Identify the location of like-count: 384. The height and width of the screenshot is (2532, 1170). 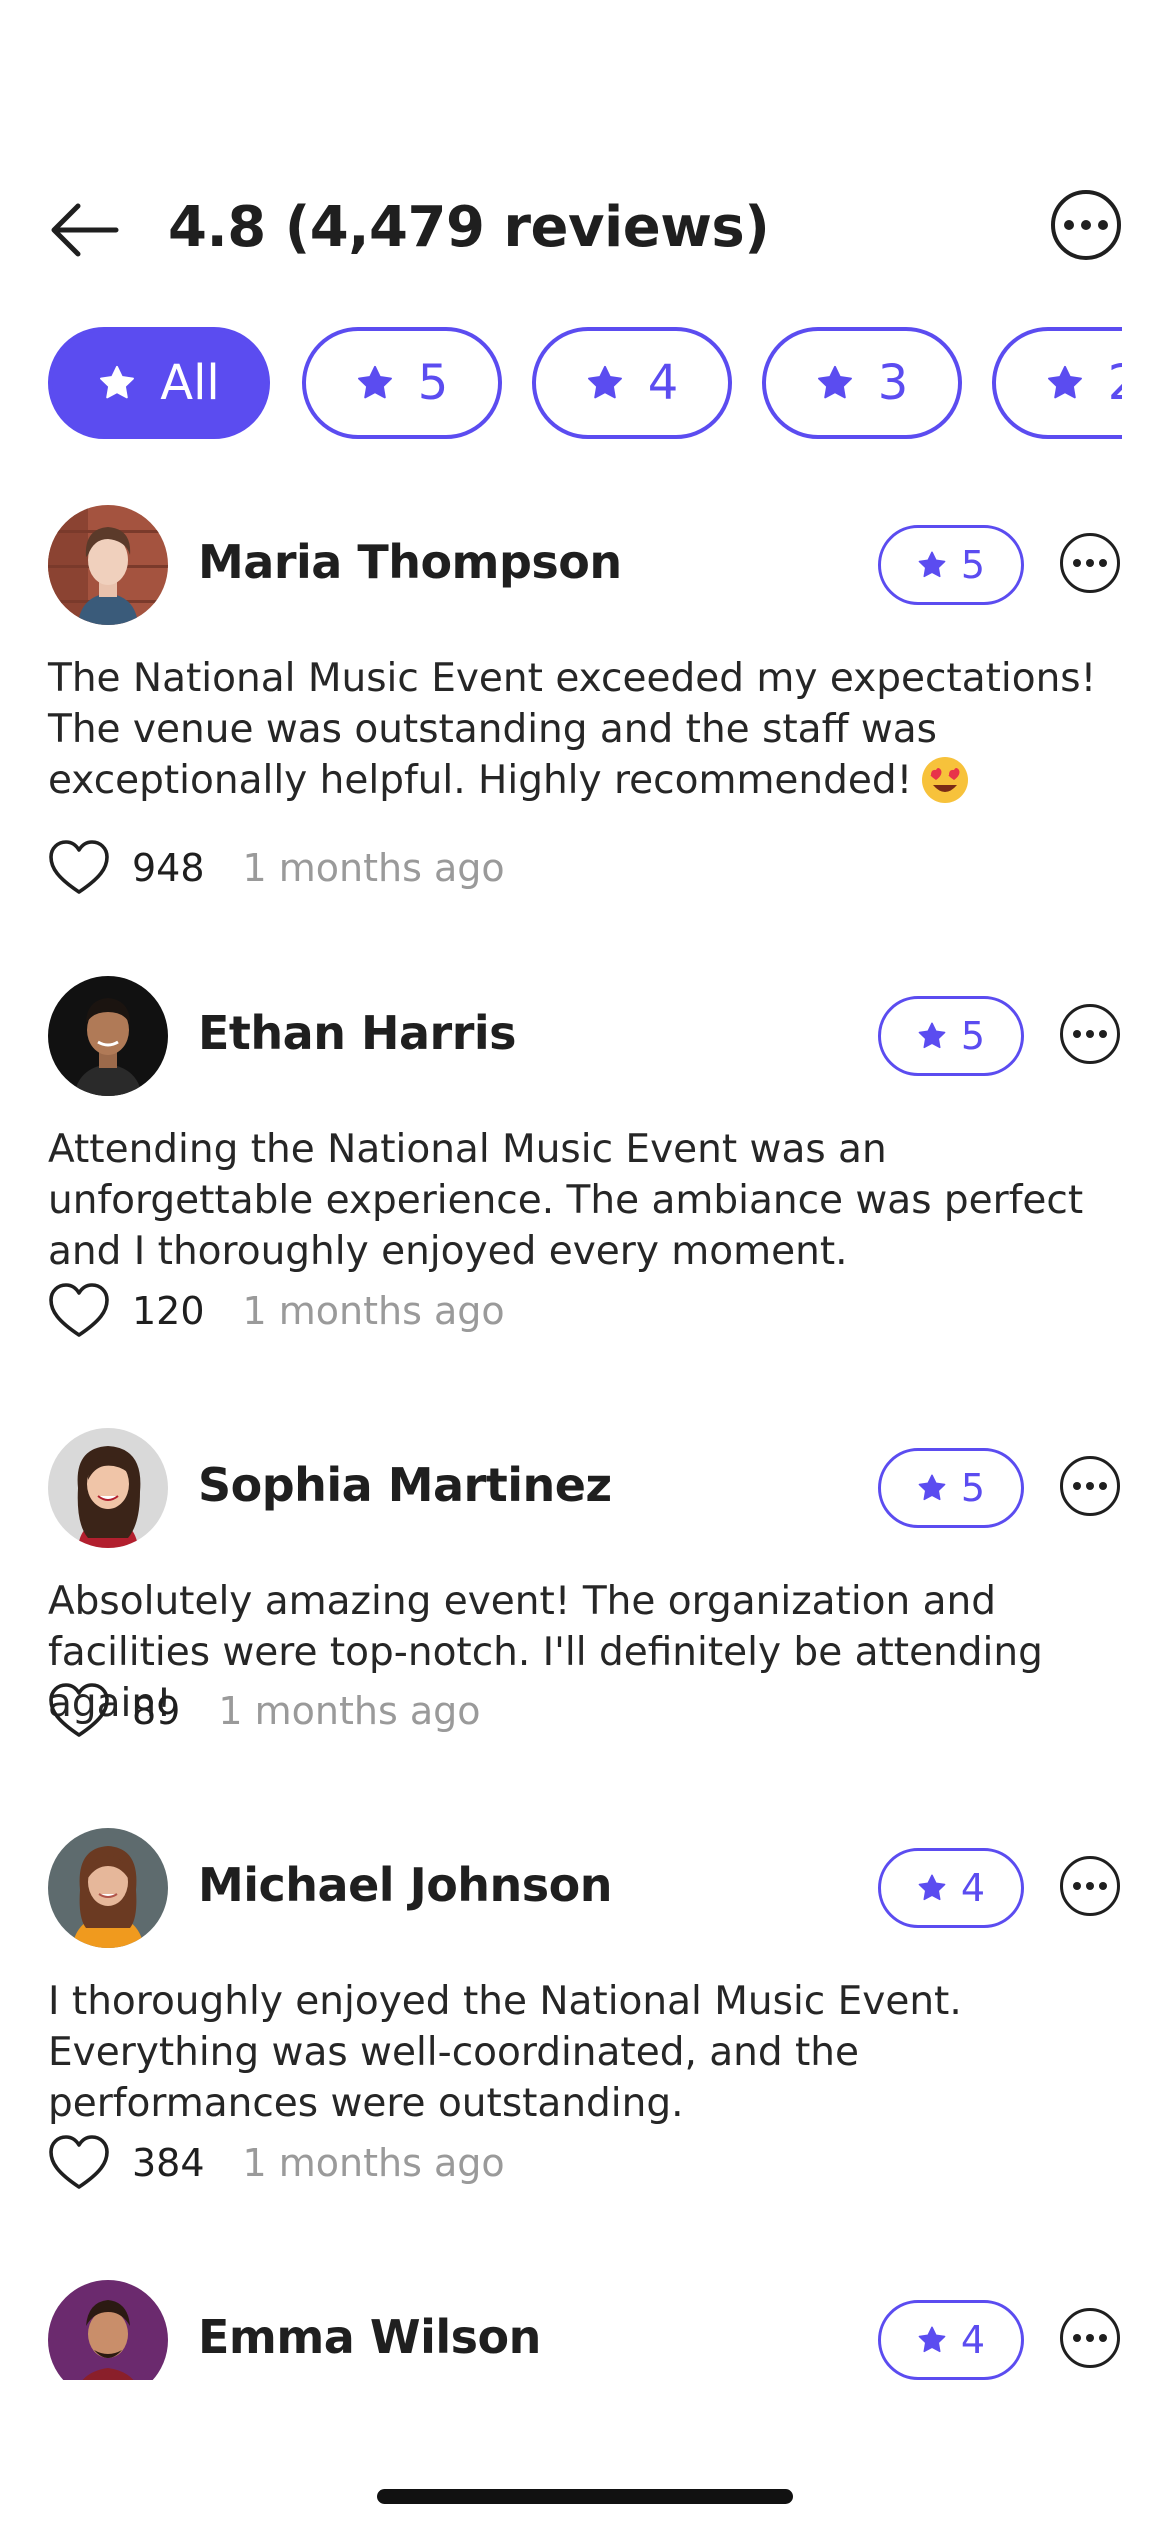
(168, 2163).